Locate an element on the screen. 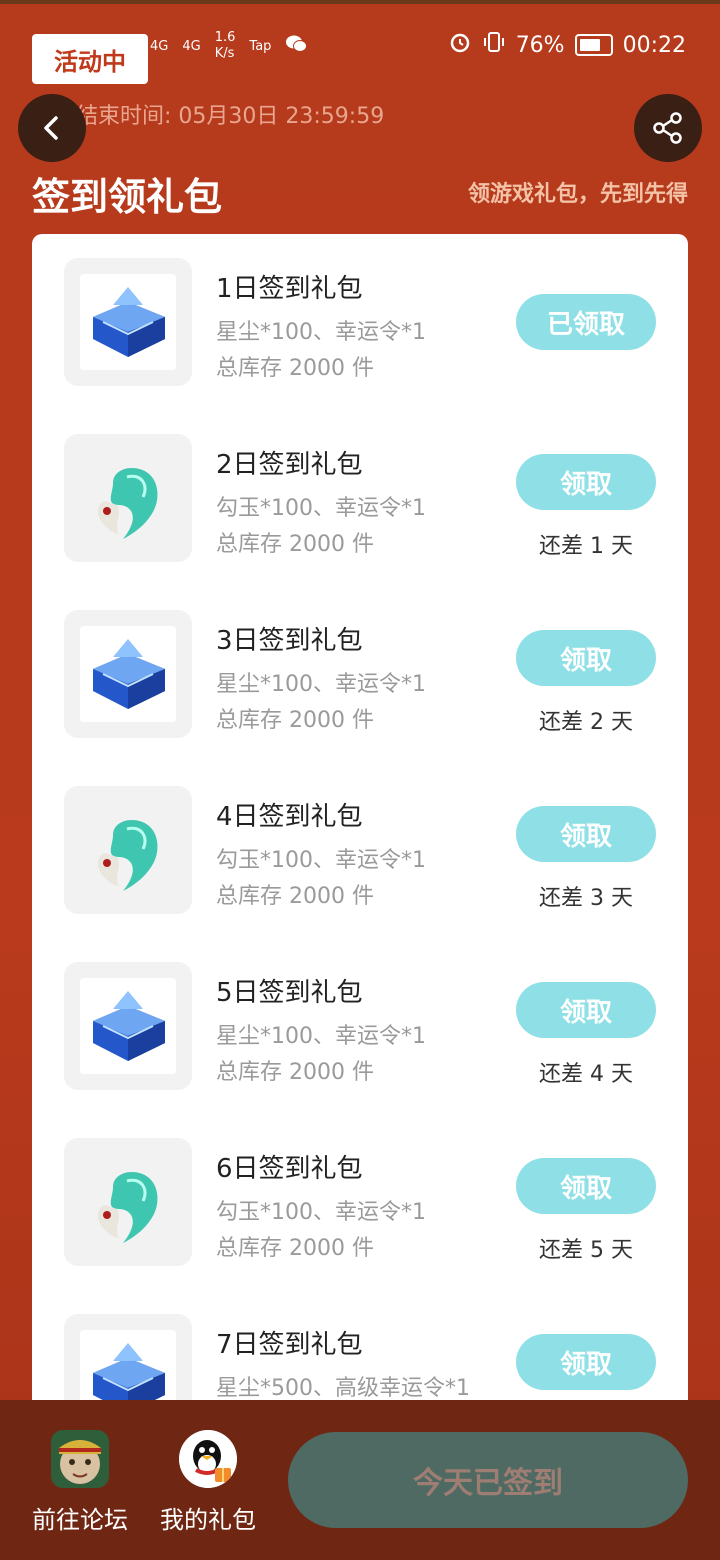 The height and width of the screenshot is (1560, 720). gift-name: 4日签到礼包 is located at coordinates (289, 817).